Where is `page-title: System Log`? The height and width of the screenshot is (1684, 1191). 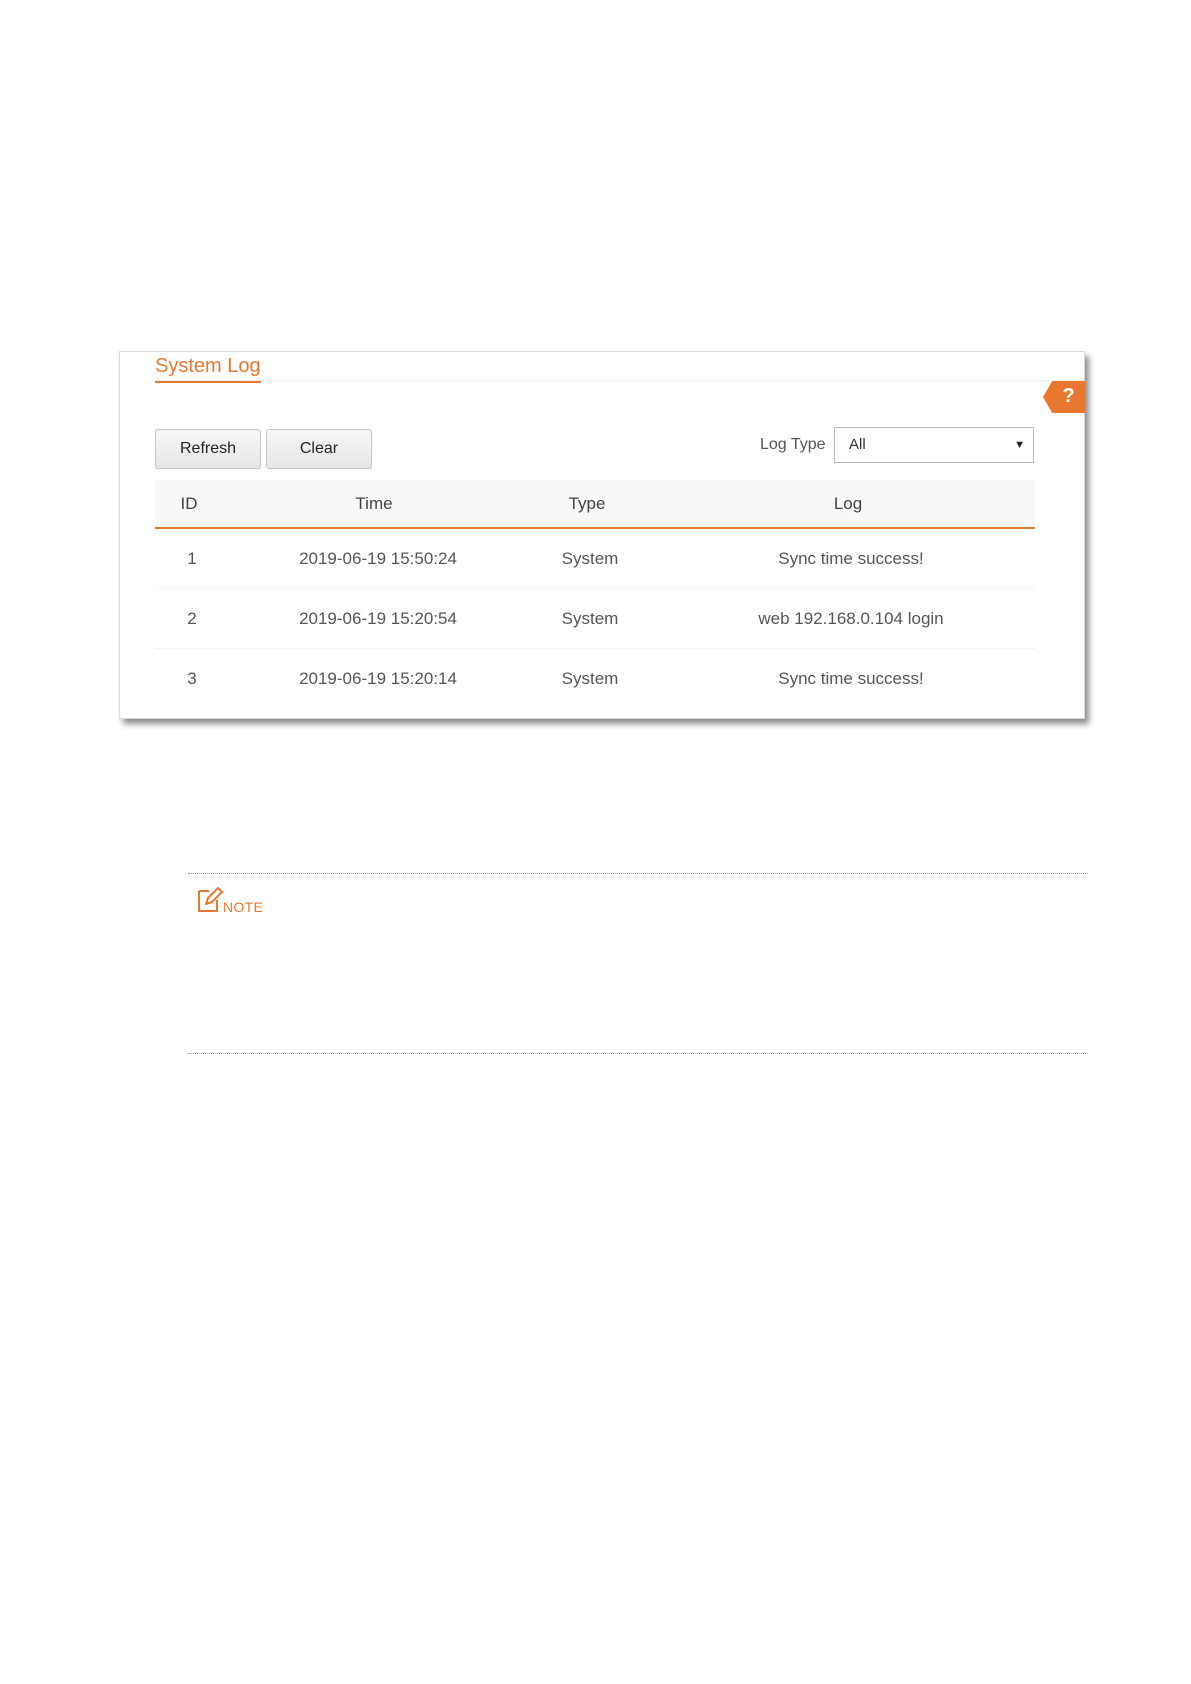 page-title: System Log is located at coordinates (208, 368).